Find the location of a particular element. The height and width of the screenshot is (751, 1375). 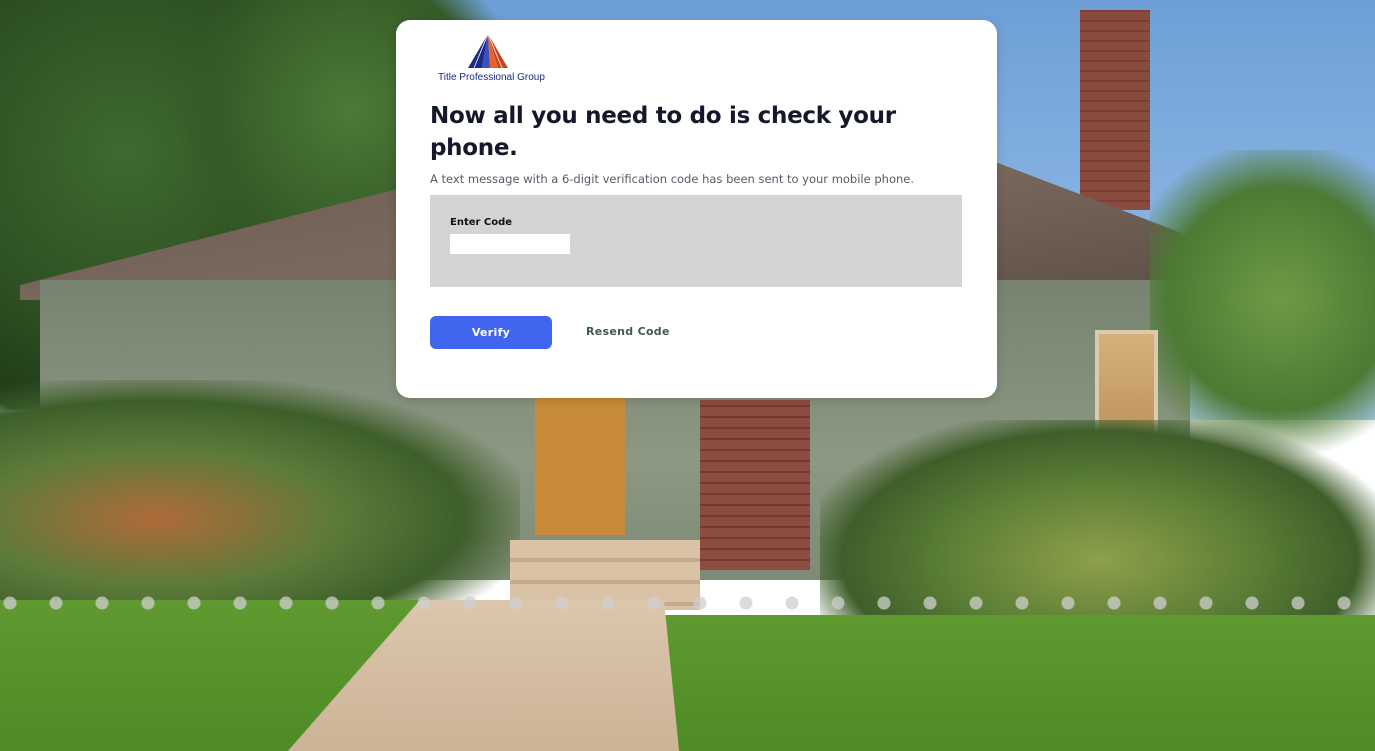

brand-name: Title Professional Group is located at coordinates (491, 77).